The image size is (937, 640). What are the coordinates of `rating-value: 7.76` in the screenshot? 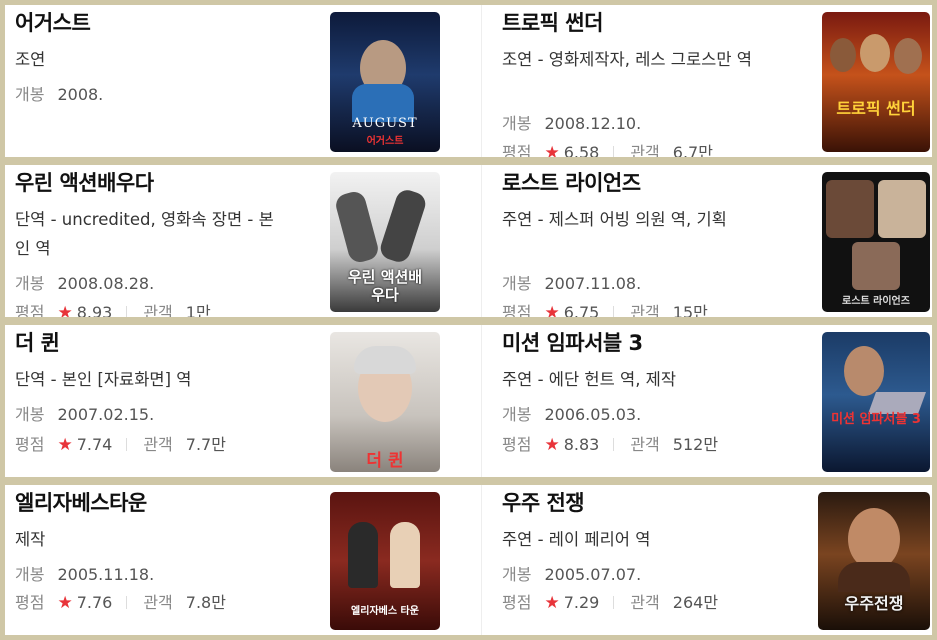 It's located at (94, 602).